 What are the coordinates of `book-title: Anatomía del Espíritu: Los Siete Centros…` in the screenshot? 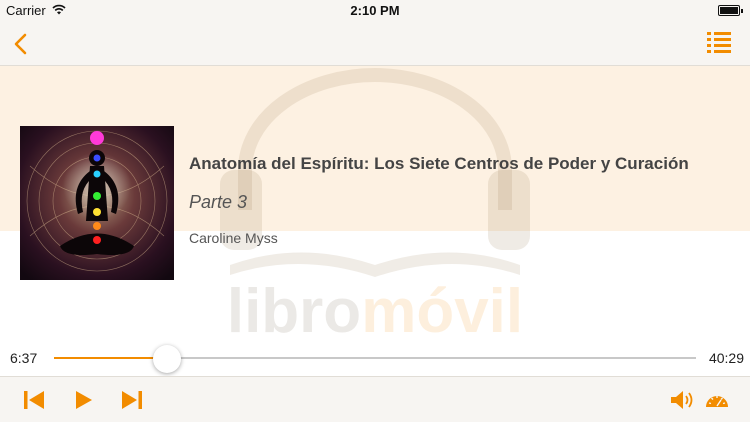 It's located at (439, 163).